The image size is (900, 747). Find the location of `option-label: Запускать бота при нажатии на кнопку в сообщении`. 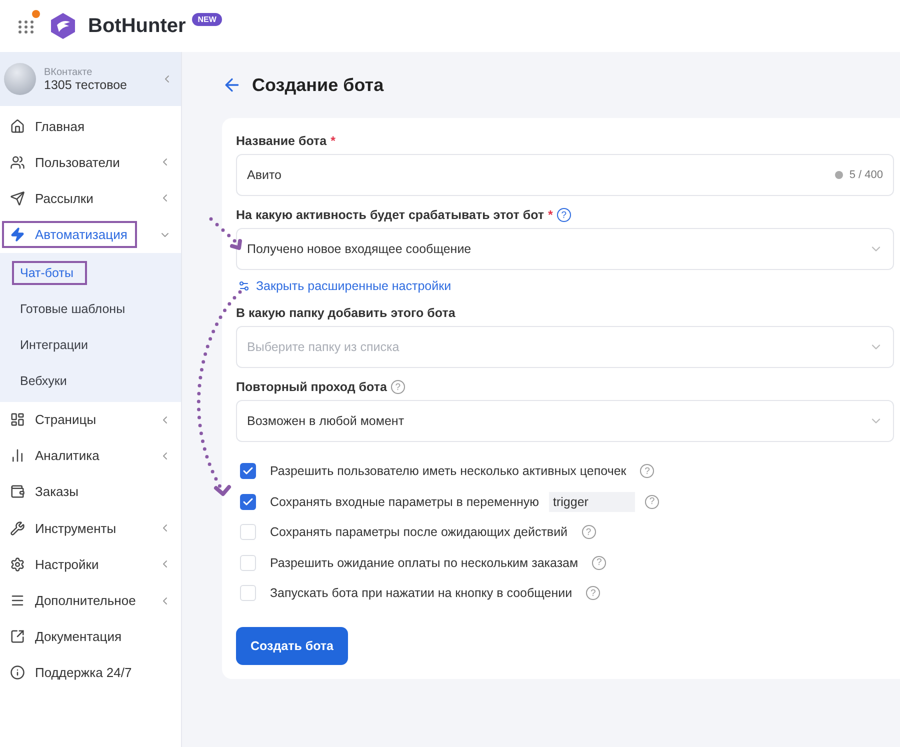

option-label: Запускать бота при нажатии на кнопку в сообщении is located at coordinates (421, 593).